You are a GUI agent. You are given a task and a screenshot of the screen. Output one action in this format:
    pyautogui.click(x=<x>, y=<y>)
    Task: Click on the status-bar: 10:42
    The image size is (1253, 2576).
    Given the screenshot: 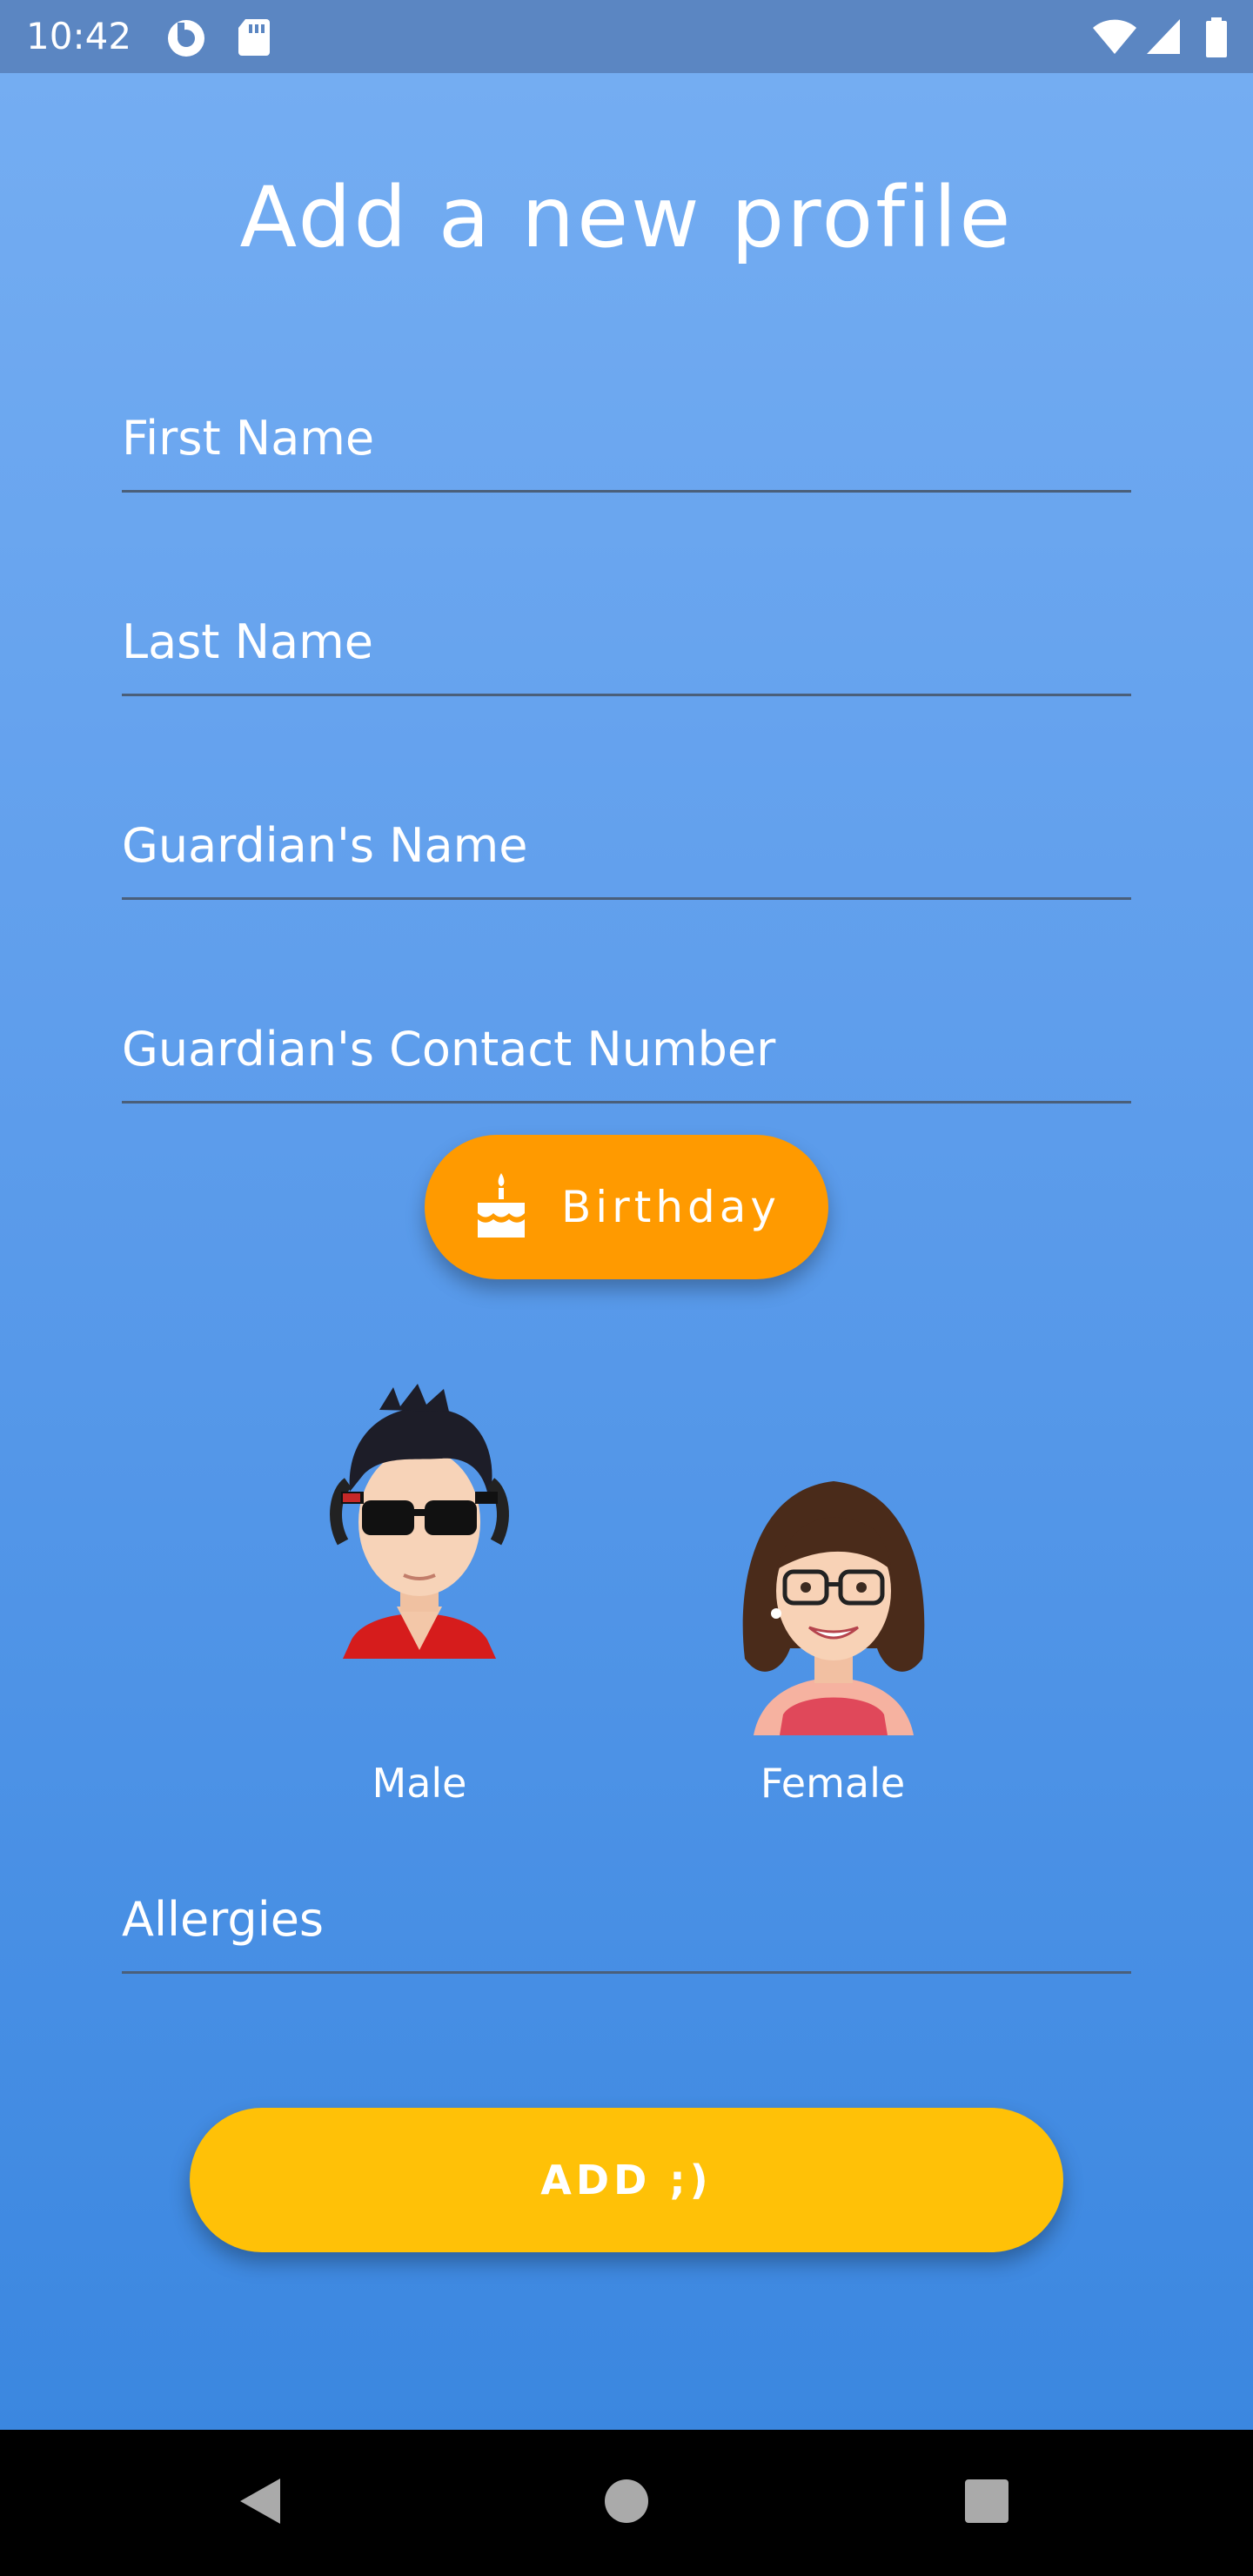 What is the action you would take?
    pyautogui.click(x=626, y=37)
    